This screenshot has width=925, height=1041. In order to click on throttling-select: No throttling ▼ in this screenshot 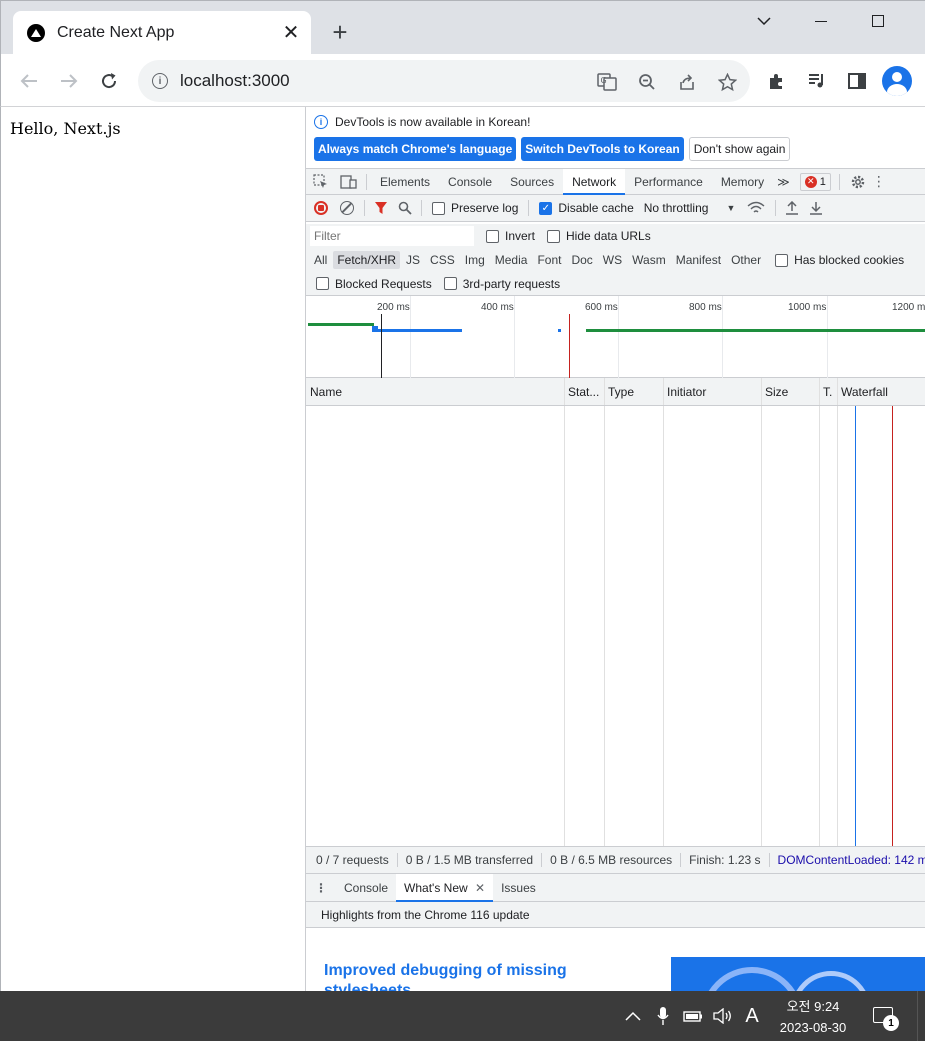, I will do `click(690, 208)`.